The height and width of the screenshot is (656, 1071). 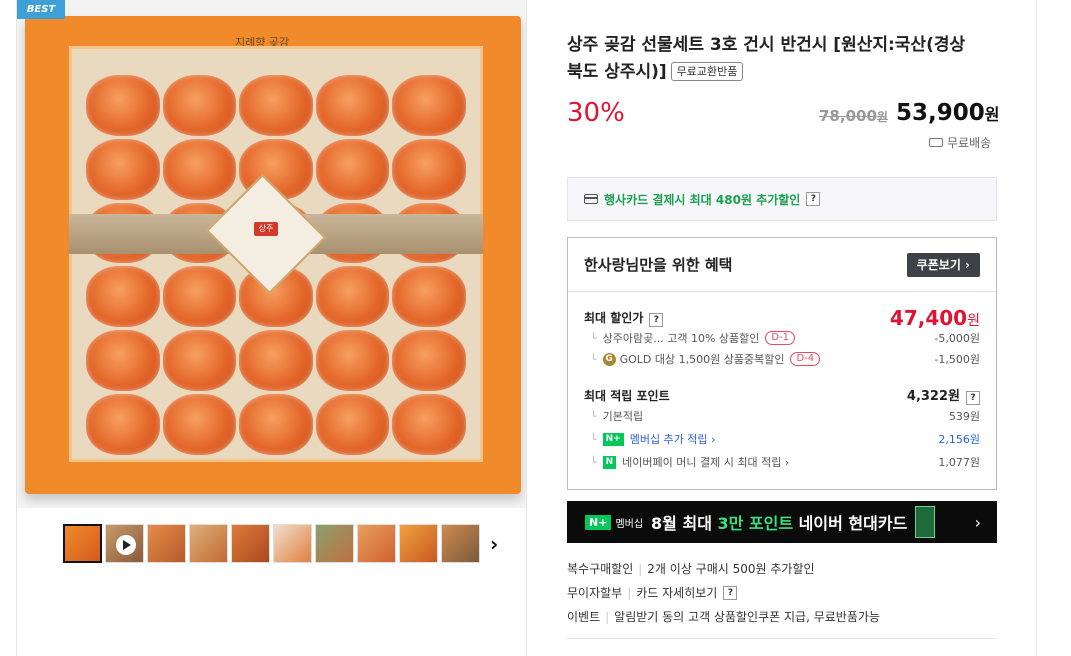 I want to click on d-day-badge: D-4, so click(x=805, y=359).